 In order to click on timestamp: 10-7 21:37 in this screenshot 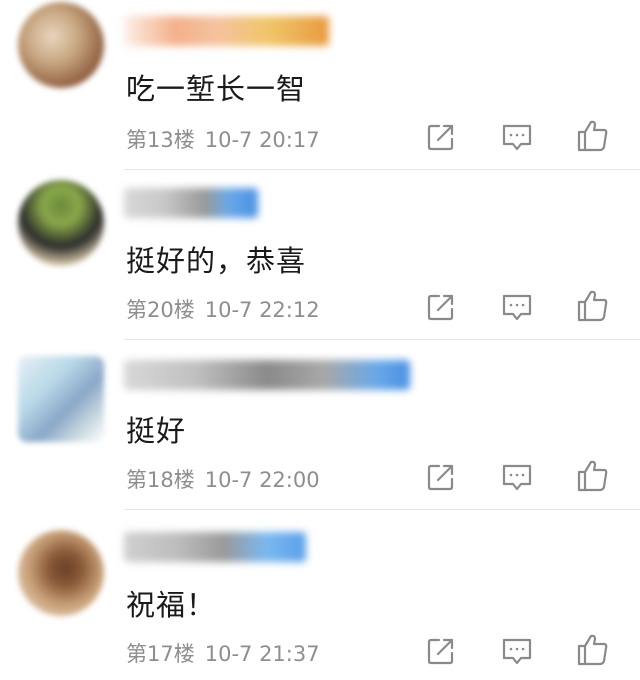, I will do `click(262, 654)`.